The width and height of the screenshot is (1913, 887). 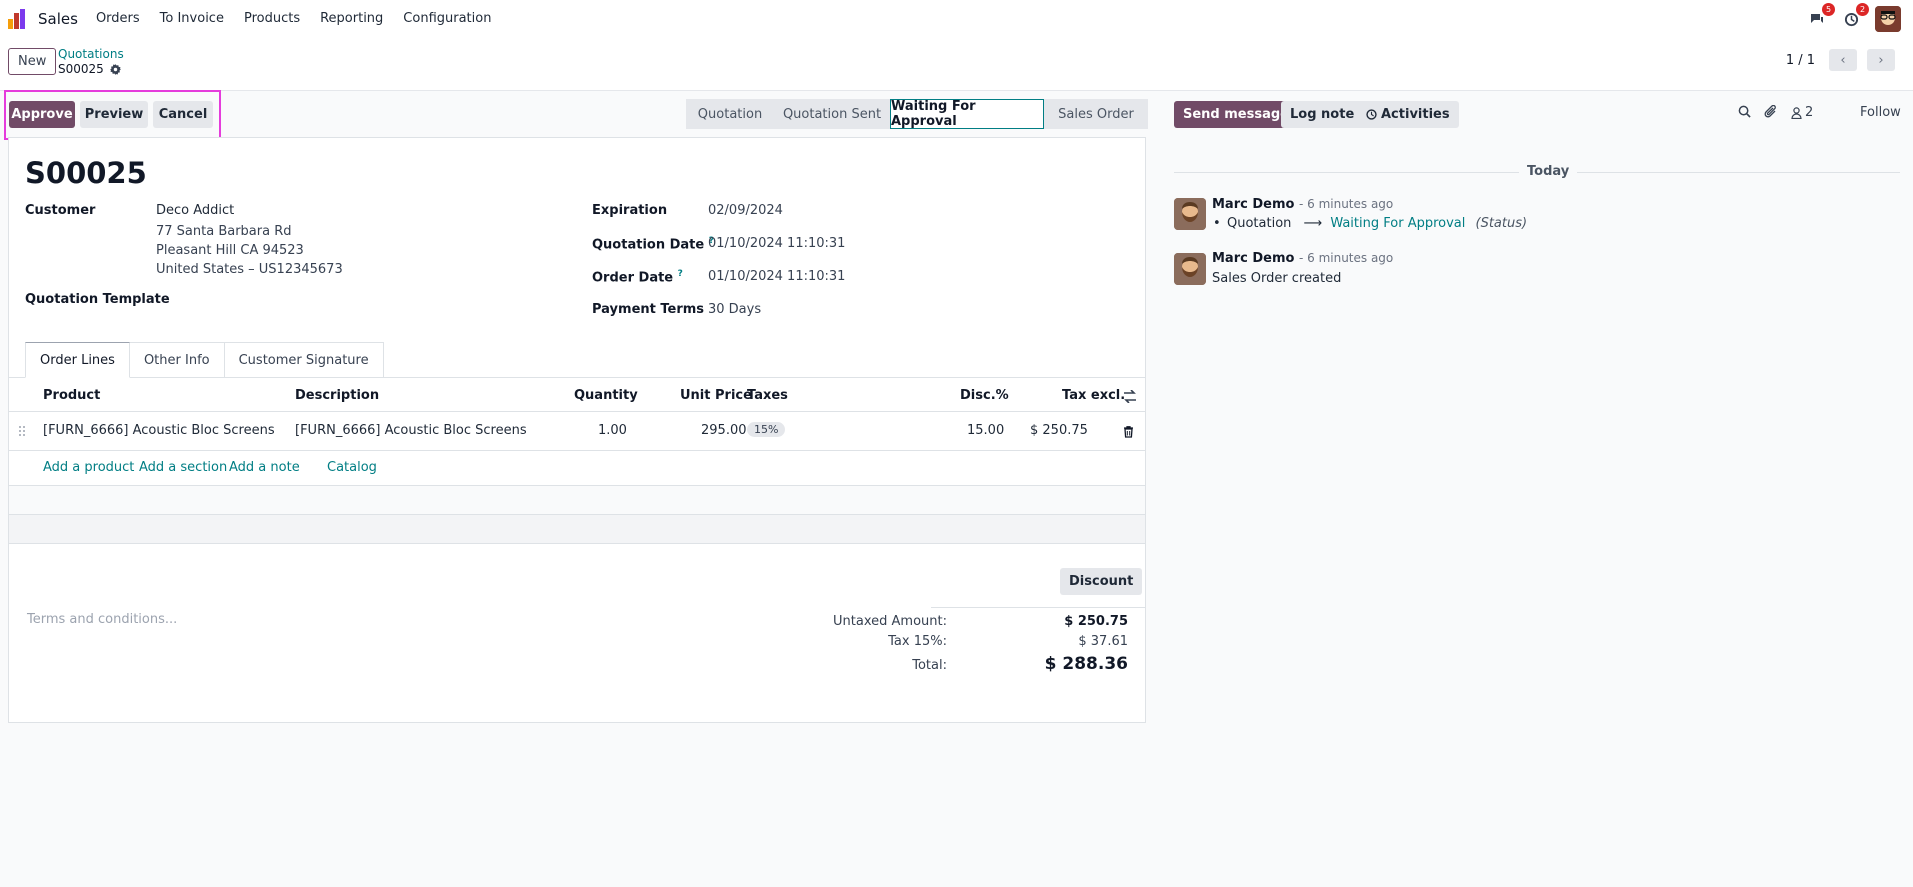 What do you see at coordinates (115, 69) in the screenshot?
I see `gear-icon` at bounding box center [115, 69].